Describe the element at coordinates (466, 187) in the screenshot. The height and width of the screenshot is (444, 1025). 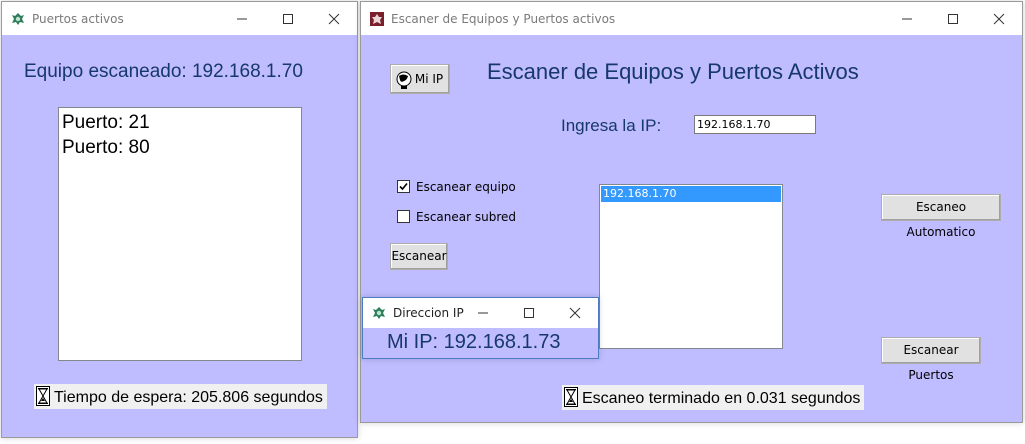
I see `scan-host-label: Escanear equipo` at that location.